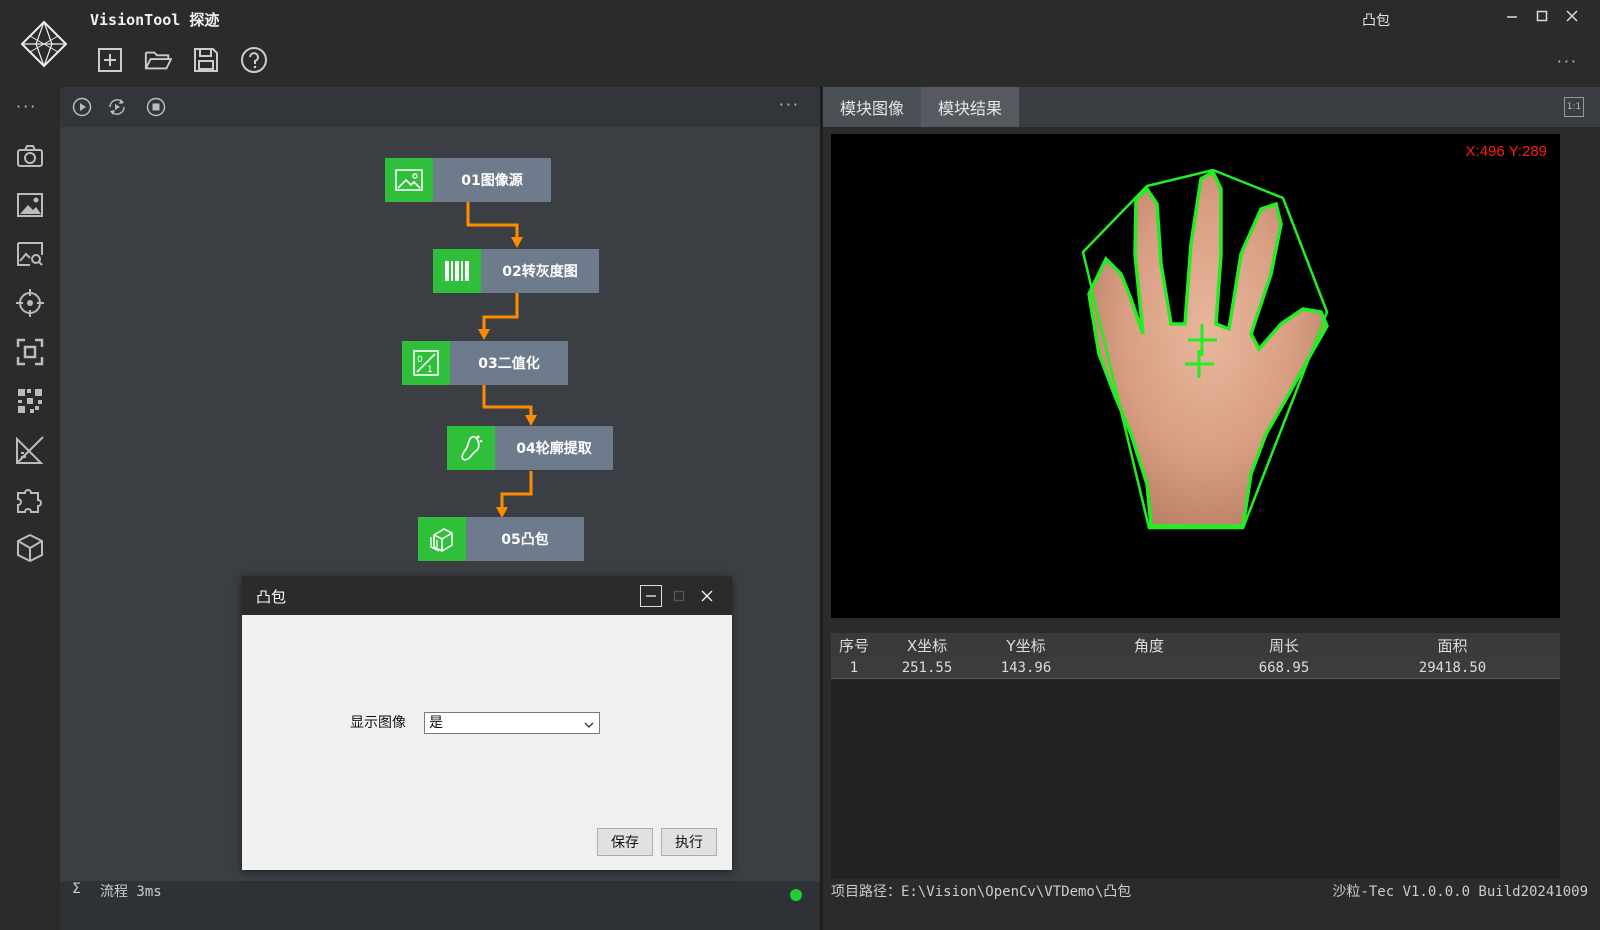 This screenshot has height=930, width=1600. What do you see at coordinates (492, 180) in the screenshot?
I see `flow-node-label: 01图像源` at bounding box center [492, 180].